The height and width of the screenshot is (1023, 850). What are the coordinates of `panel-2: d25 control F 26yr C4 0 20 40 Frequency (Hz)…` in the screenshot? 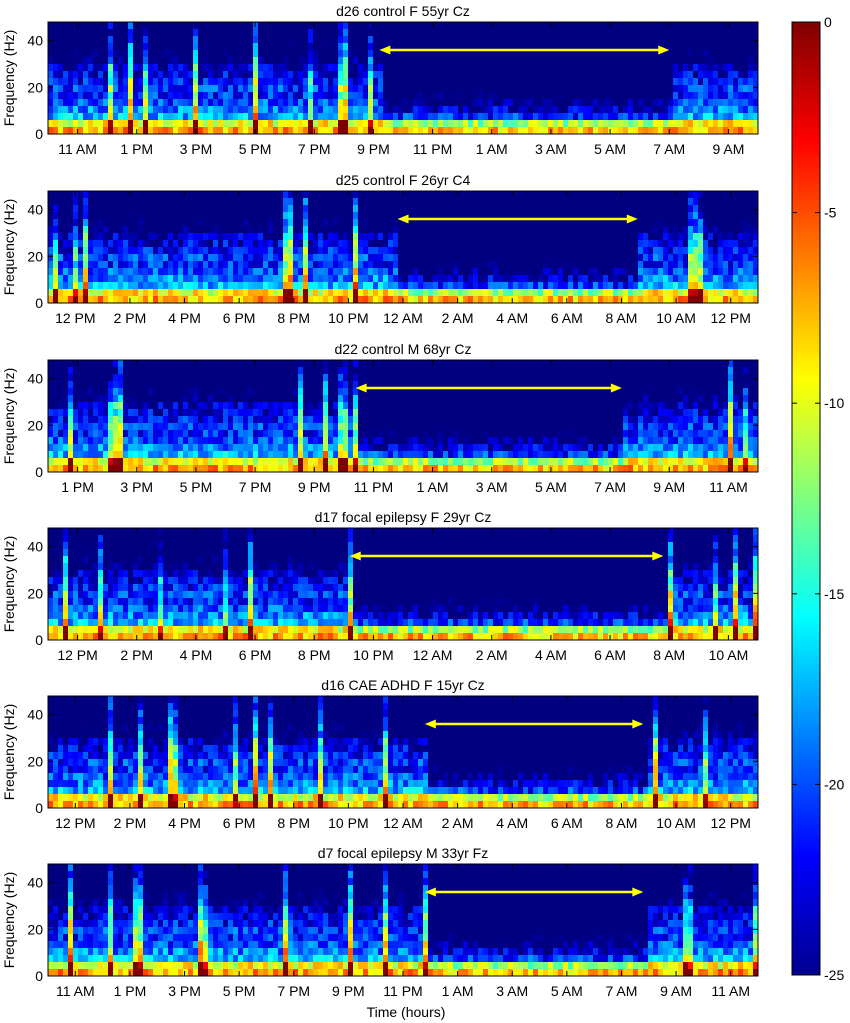 It's located at (380, 249).